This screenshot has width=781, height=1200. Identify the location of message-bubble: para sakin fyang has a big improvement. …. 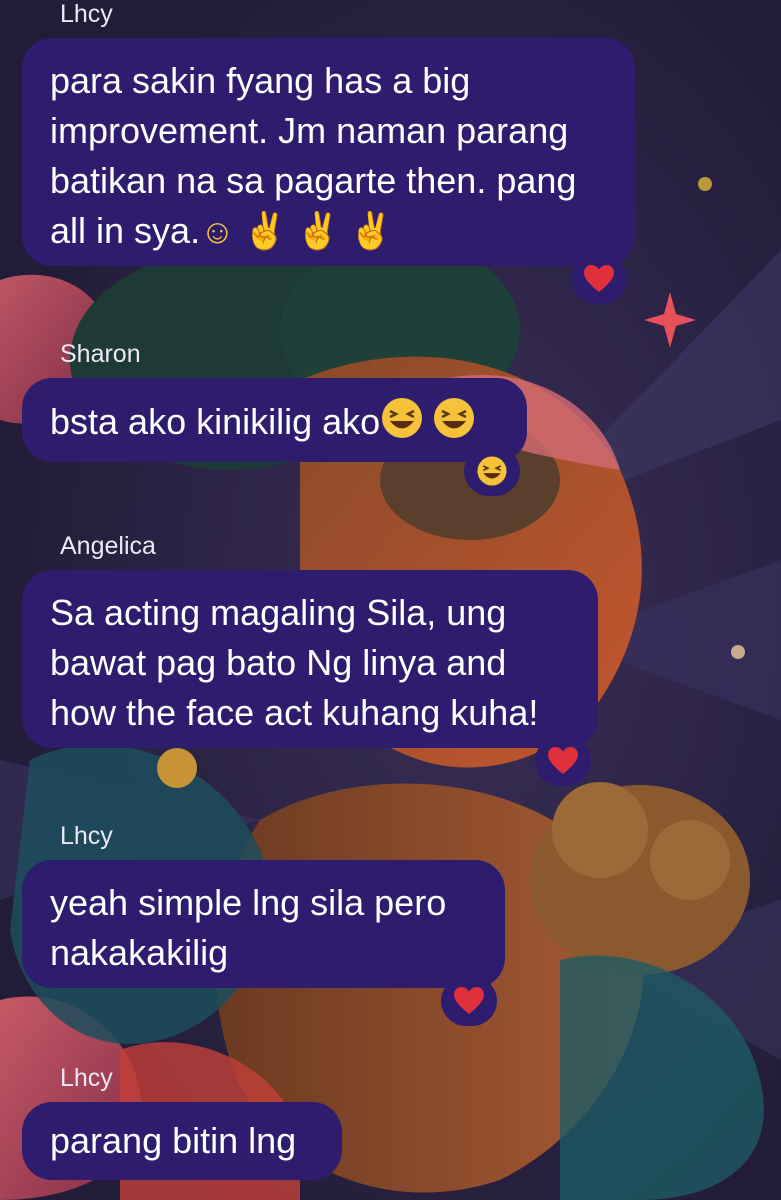
(328, 152).